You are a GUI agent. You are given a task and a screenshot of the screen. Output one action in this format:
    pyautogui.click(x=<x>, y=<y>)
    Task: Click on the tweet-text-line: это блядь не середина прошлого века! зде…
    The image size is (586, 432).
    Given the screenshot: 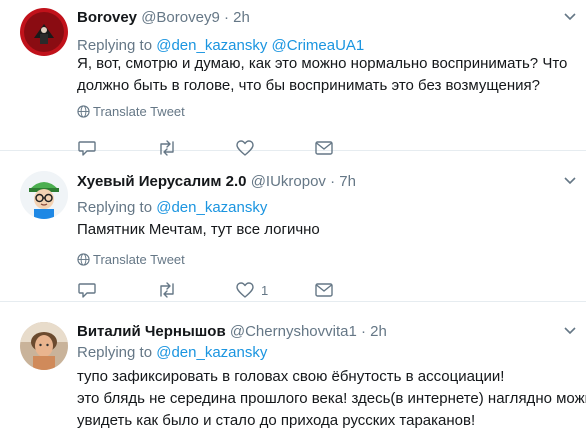 What is the action you would take?
    pyautogui.click(x=331, y=398)
    